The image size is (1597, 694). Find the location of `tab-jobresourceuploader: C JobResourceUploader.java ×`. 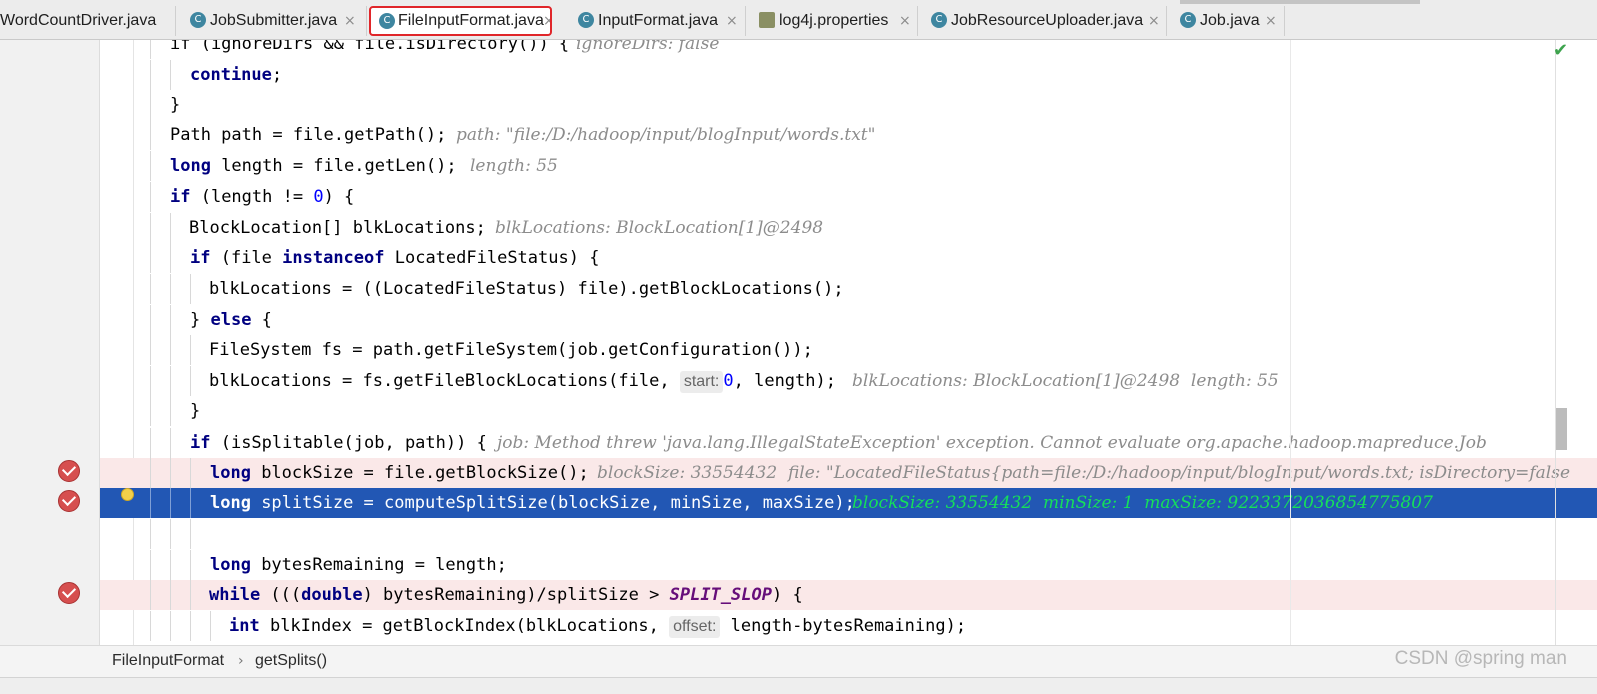

tab-jobresourceuploader: C JobResourceUploader.java × is located at coordinates (1043, 21).